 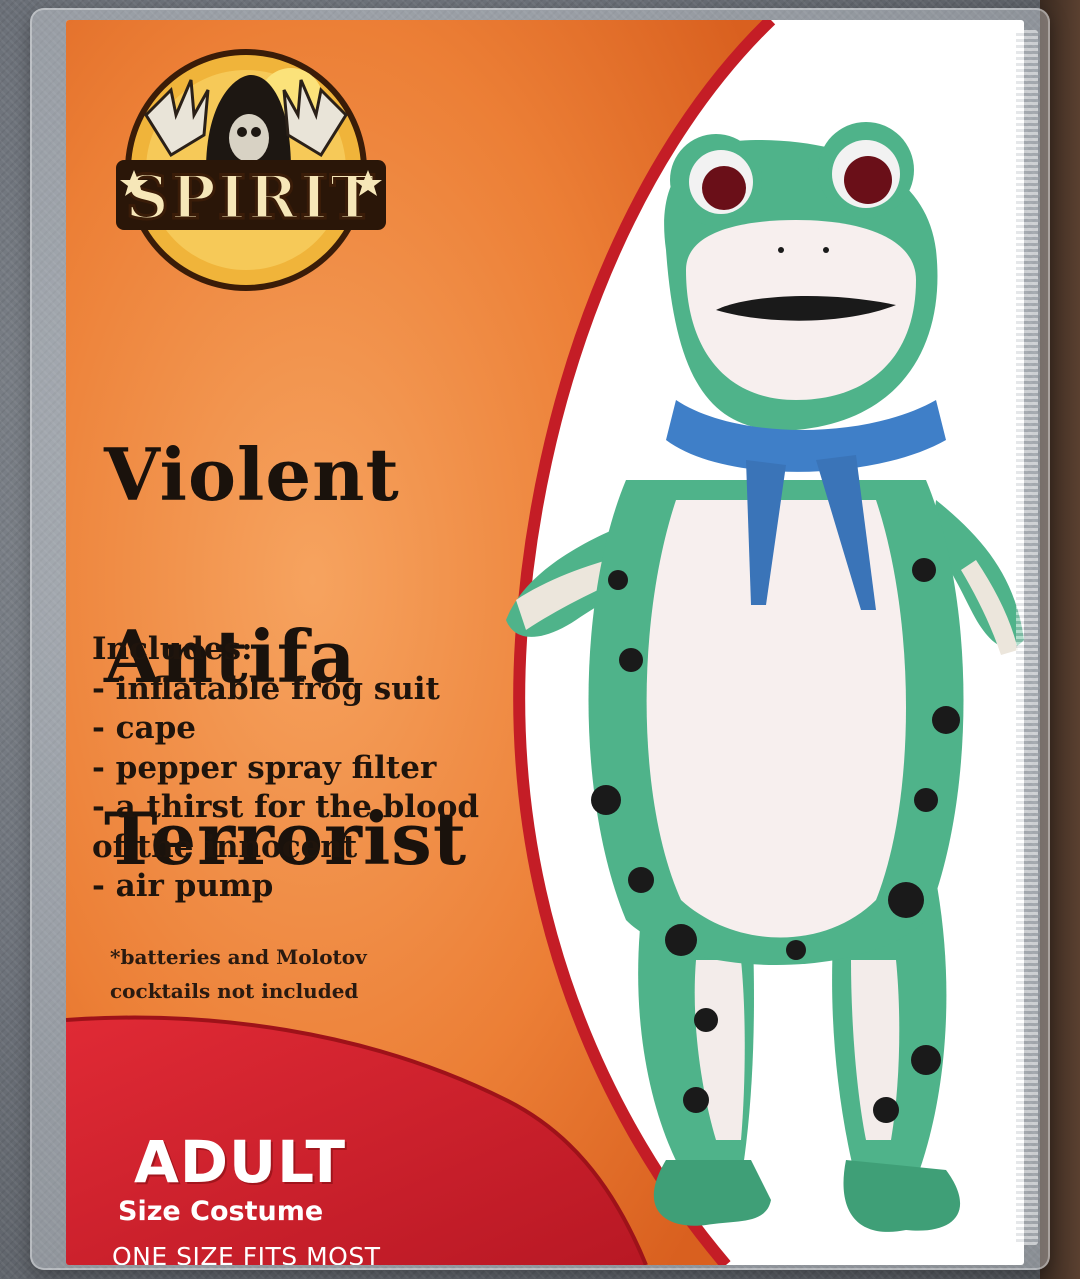 What do you see at coordinates (250, 198) in the screenshot?
I see `logo-wordmark: SPIRIT` at bounding box center [250, 198].